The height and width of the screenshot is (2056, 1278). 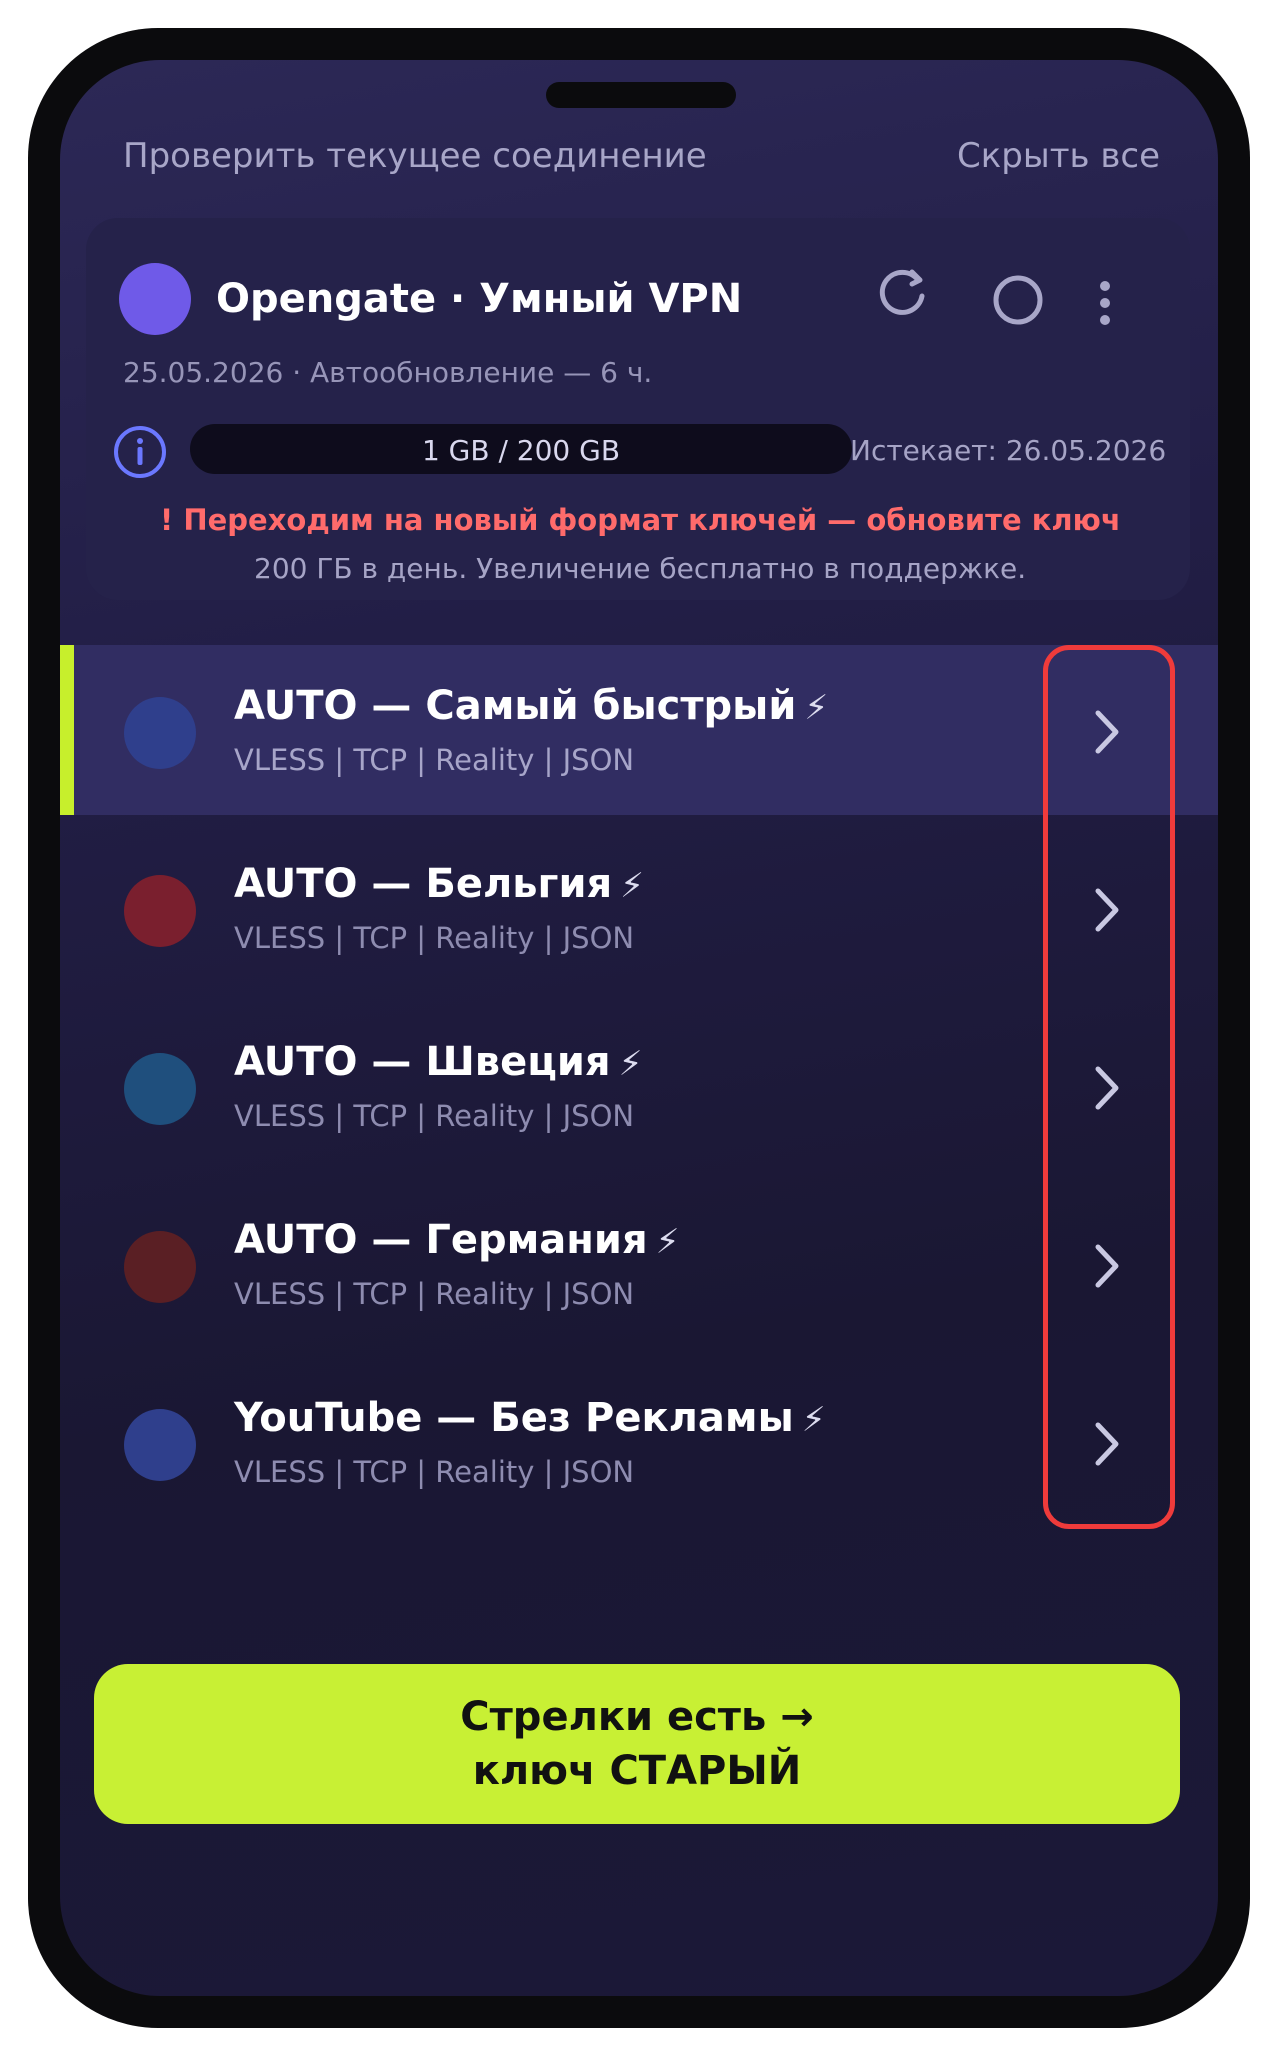 I want to click on refresh-icon, so click(x=902, y=292).